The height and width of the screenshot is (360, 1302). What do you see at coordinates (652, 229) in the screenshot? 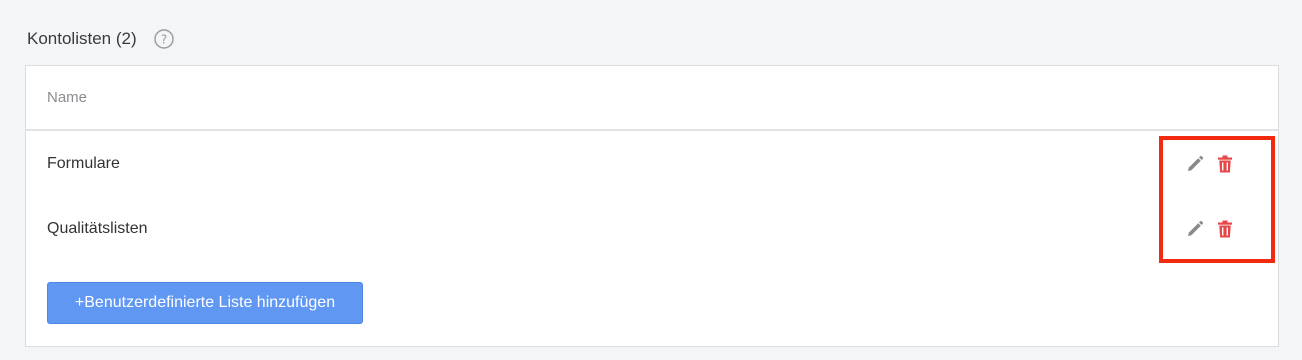
I see `table-row: Qualitätslisten` at bounding box center [652, 229].